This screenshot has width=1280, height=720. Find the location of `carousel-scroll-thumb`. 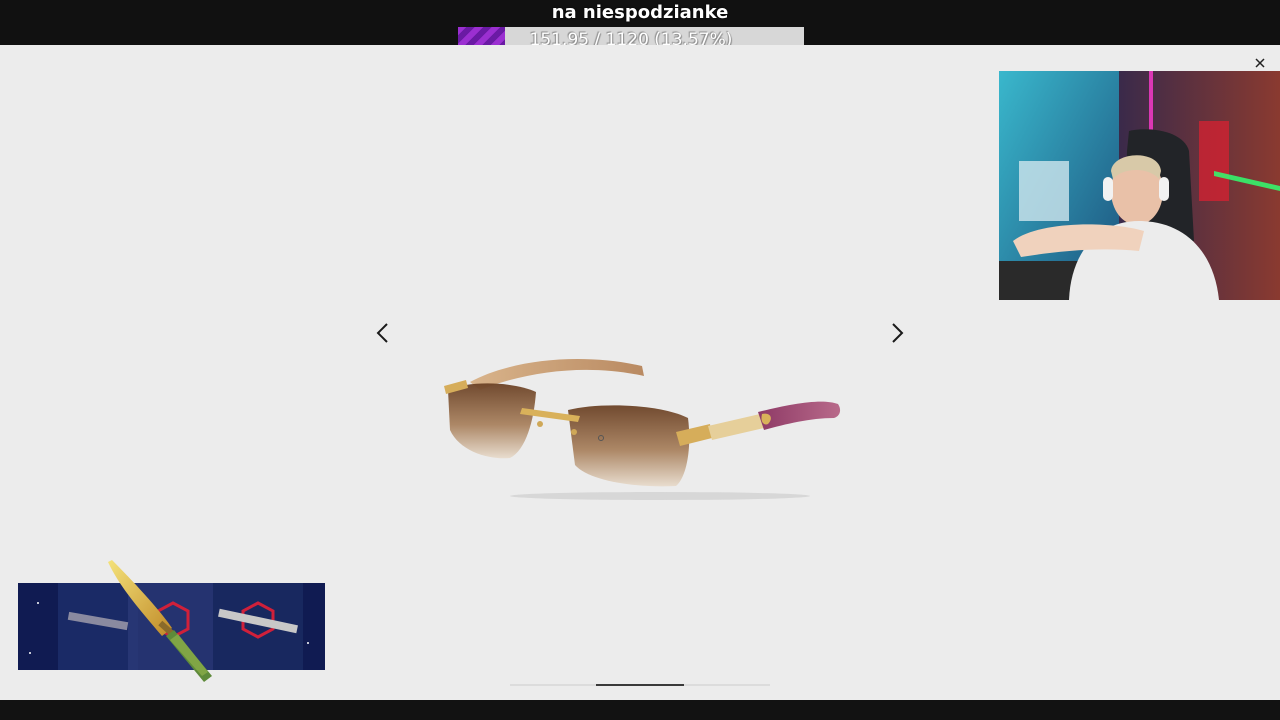

carousel-scroll-thumb is located at coordinates (640, 685).